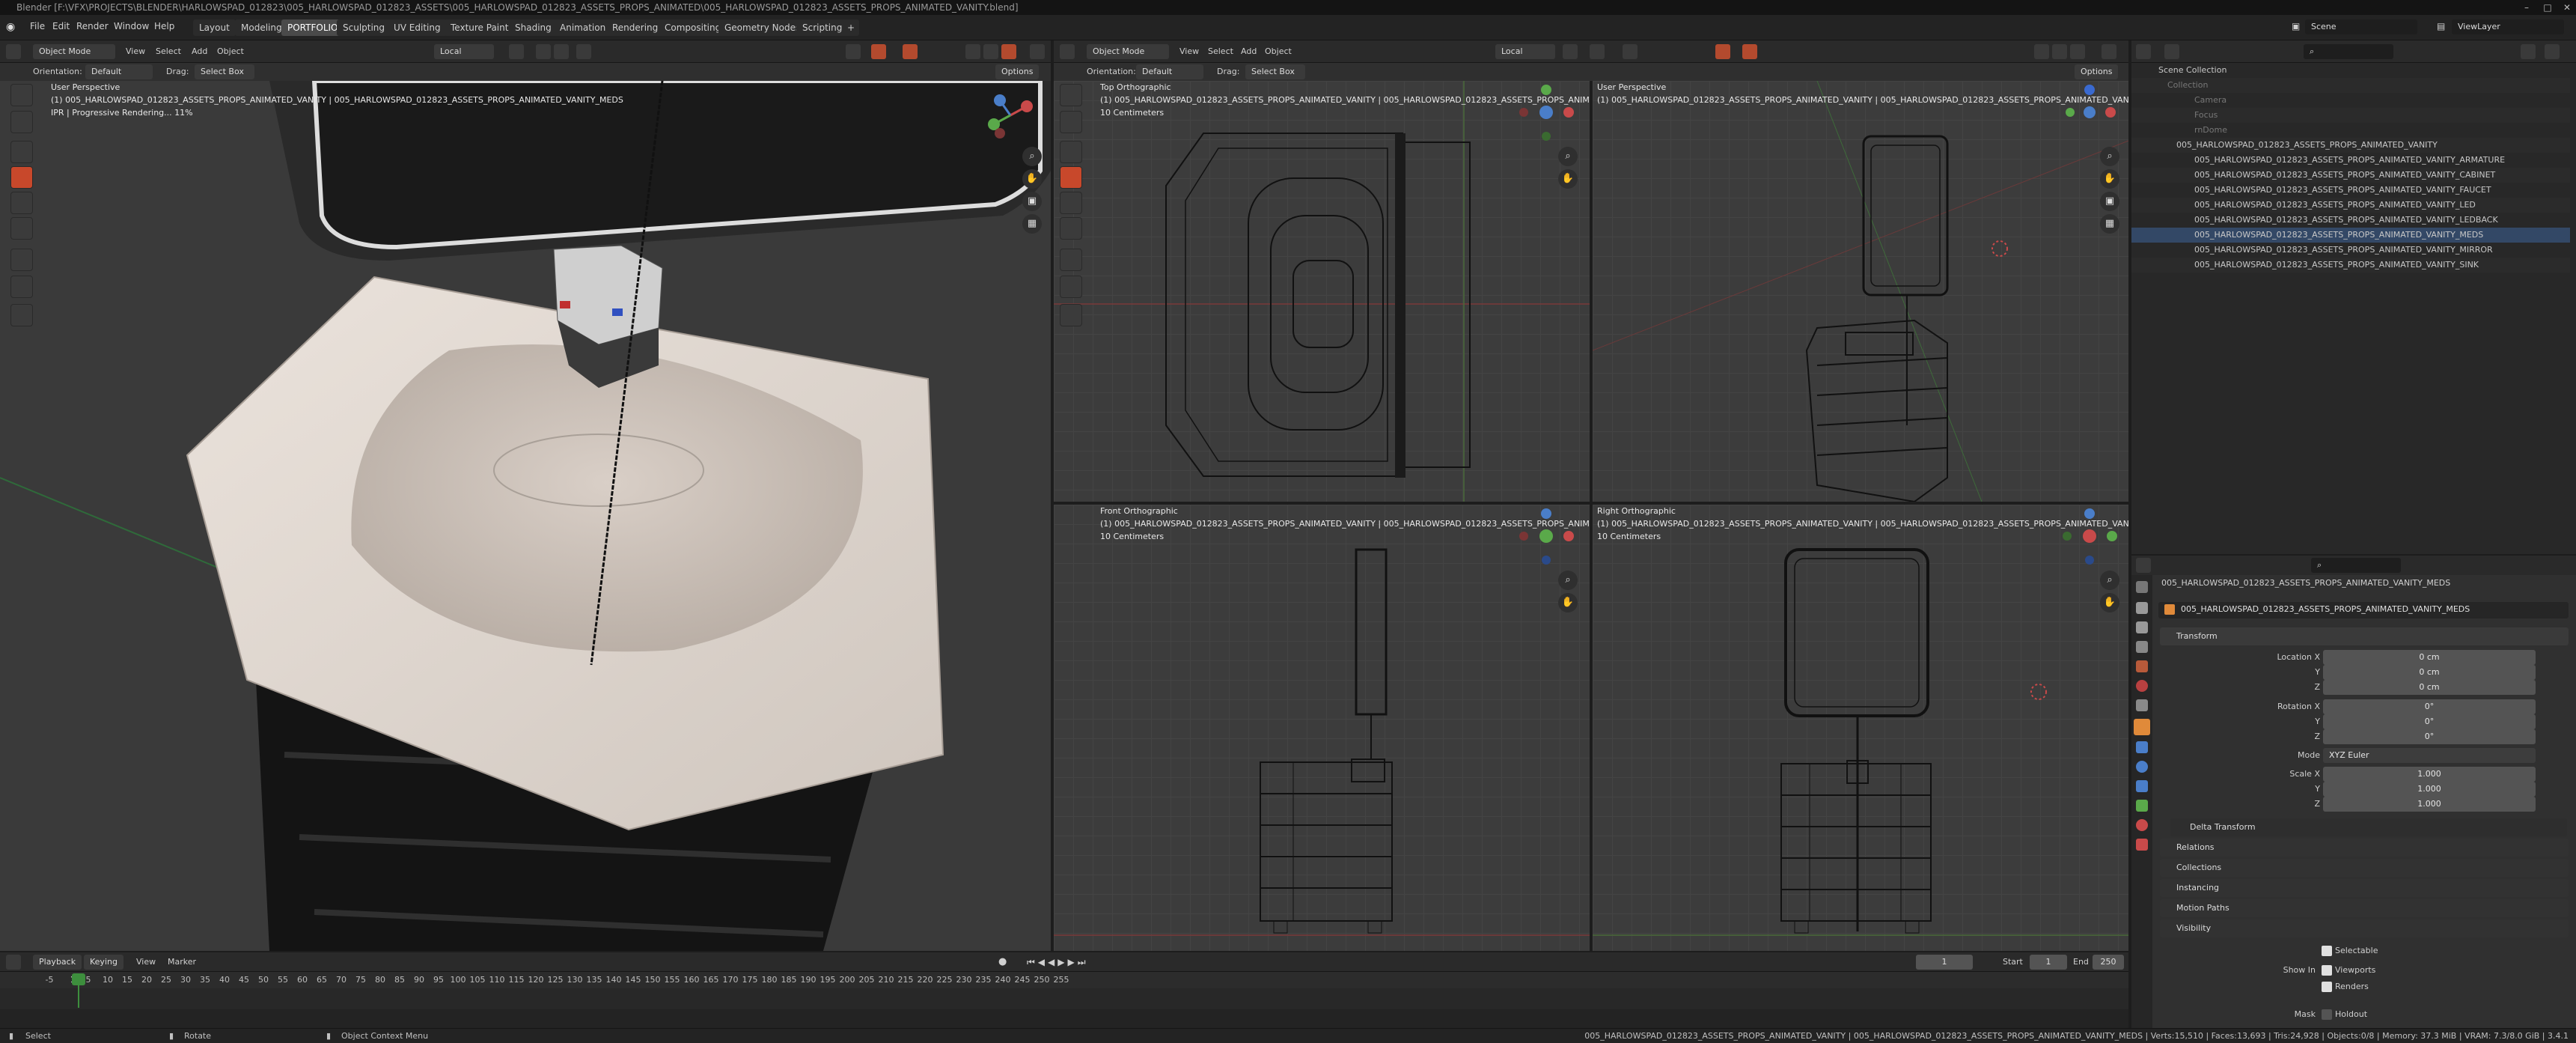  I want to click on start-frame-field: 1, so click(2048, 962).